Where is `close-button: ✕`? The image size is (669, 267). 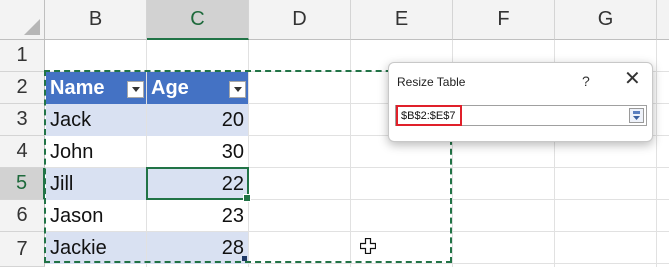
close-button: ✕ is located at coordinates (632, 79).